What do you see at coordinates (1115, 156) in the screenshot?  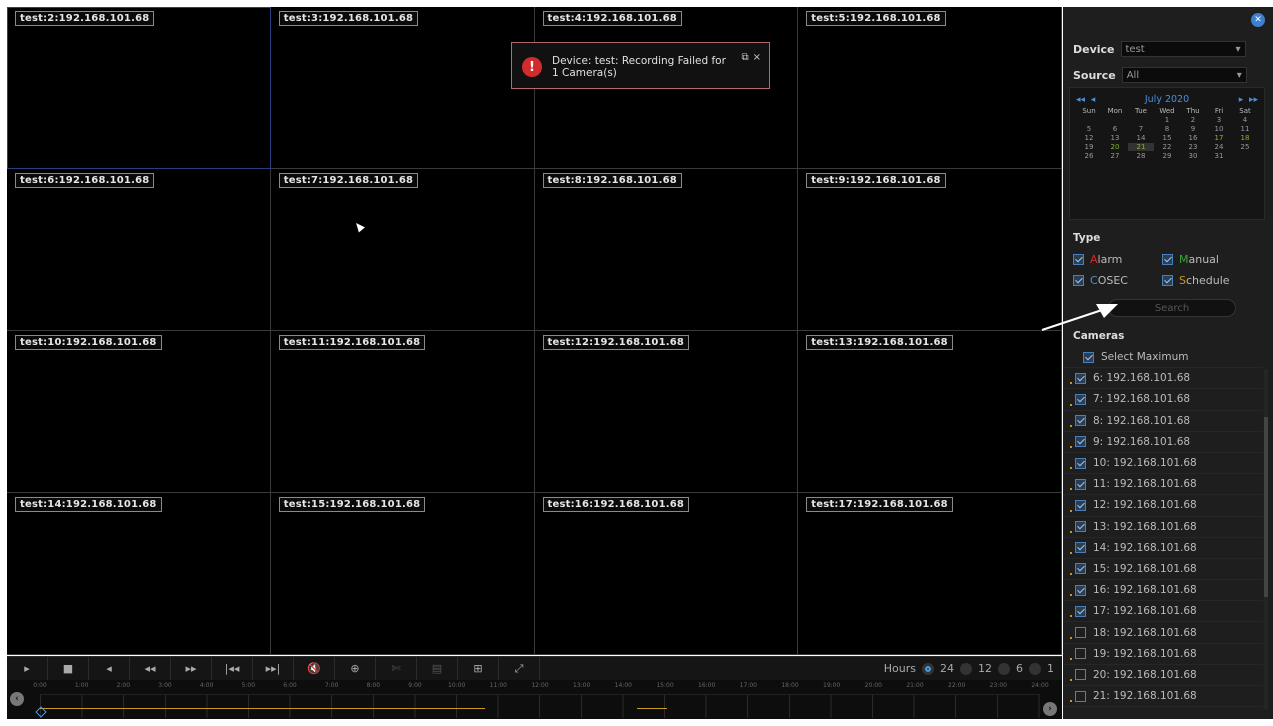 I see `calendar-day: 27` at bounding box center [1115, 156].